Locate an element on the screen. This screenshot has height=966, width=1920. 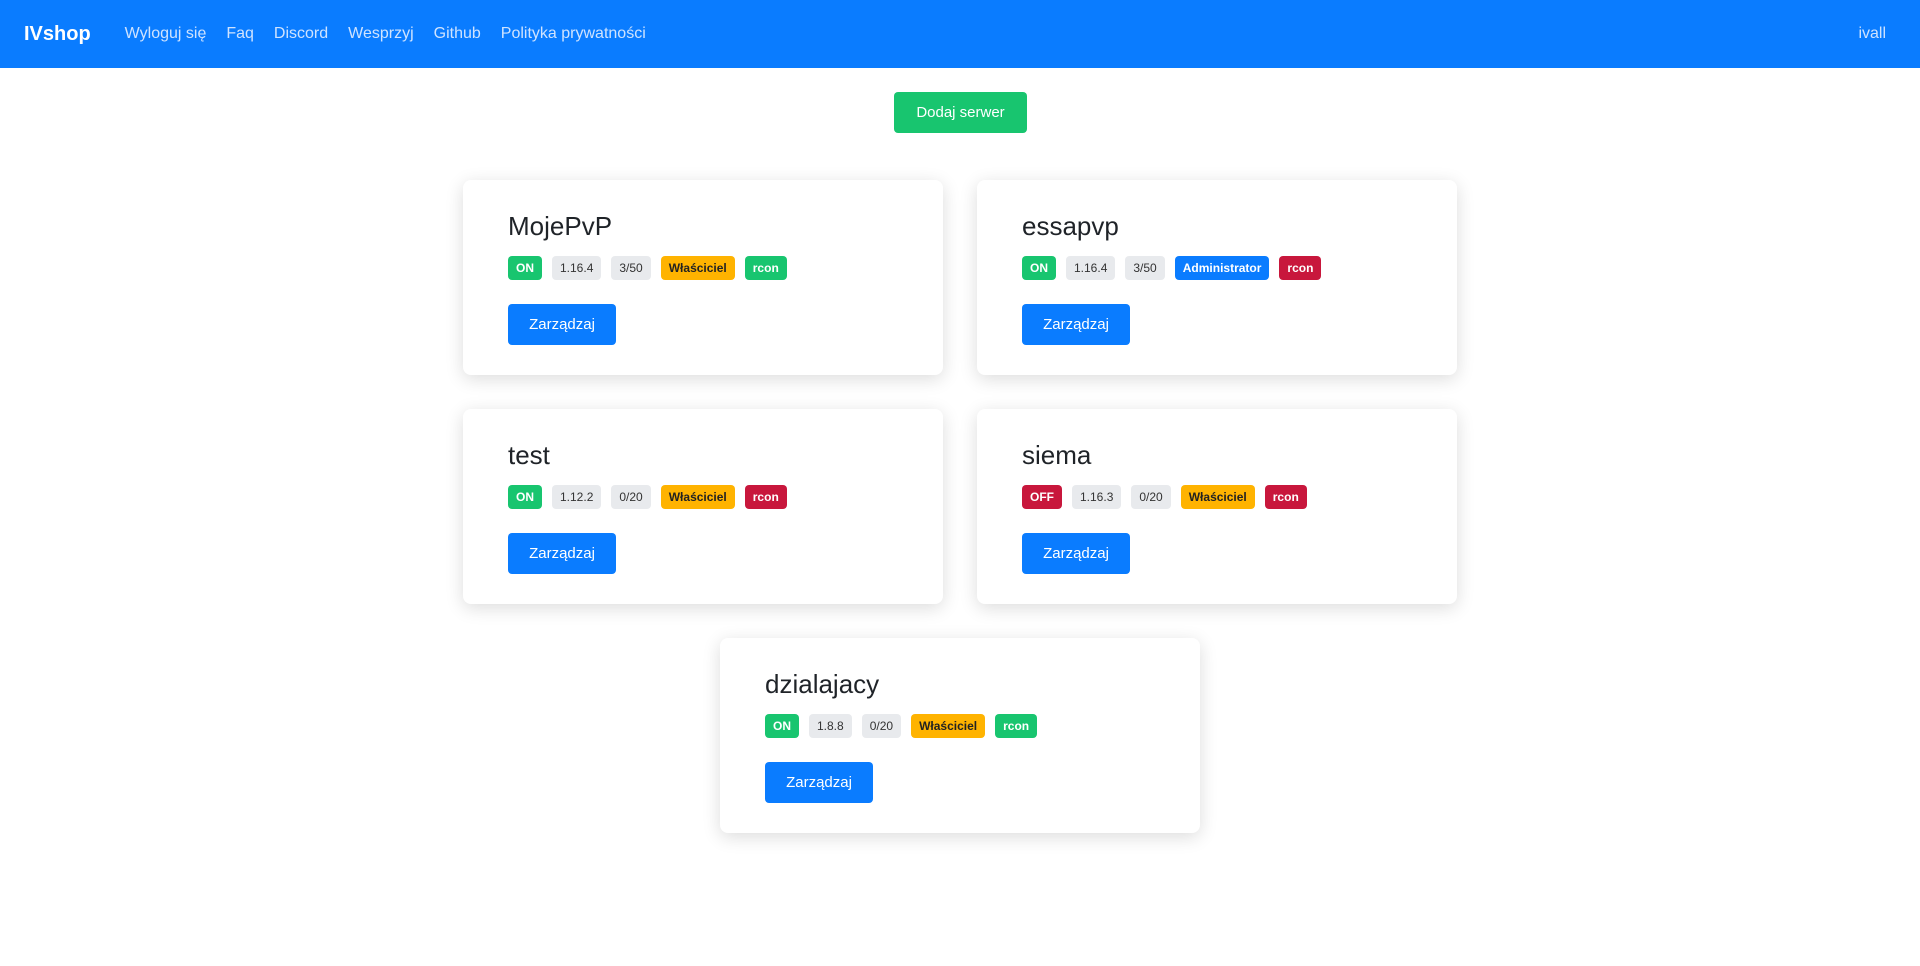
role-badge: Administrator is located at coordinates (1222, 268).